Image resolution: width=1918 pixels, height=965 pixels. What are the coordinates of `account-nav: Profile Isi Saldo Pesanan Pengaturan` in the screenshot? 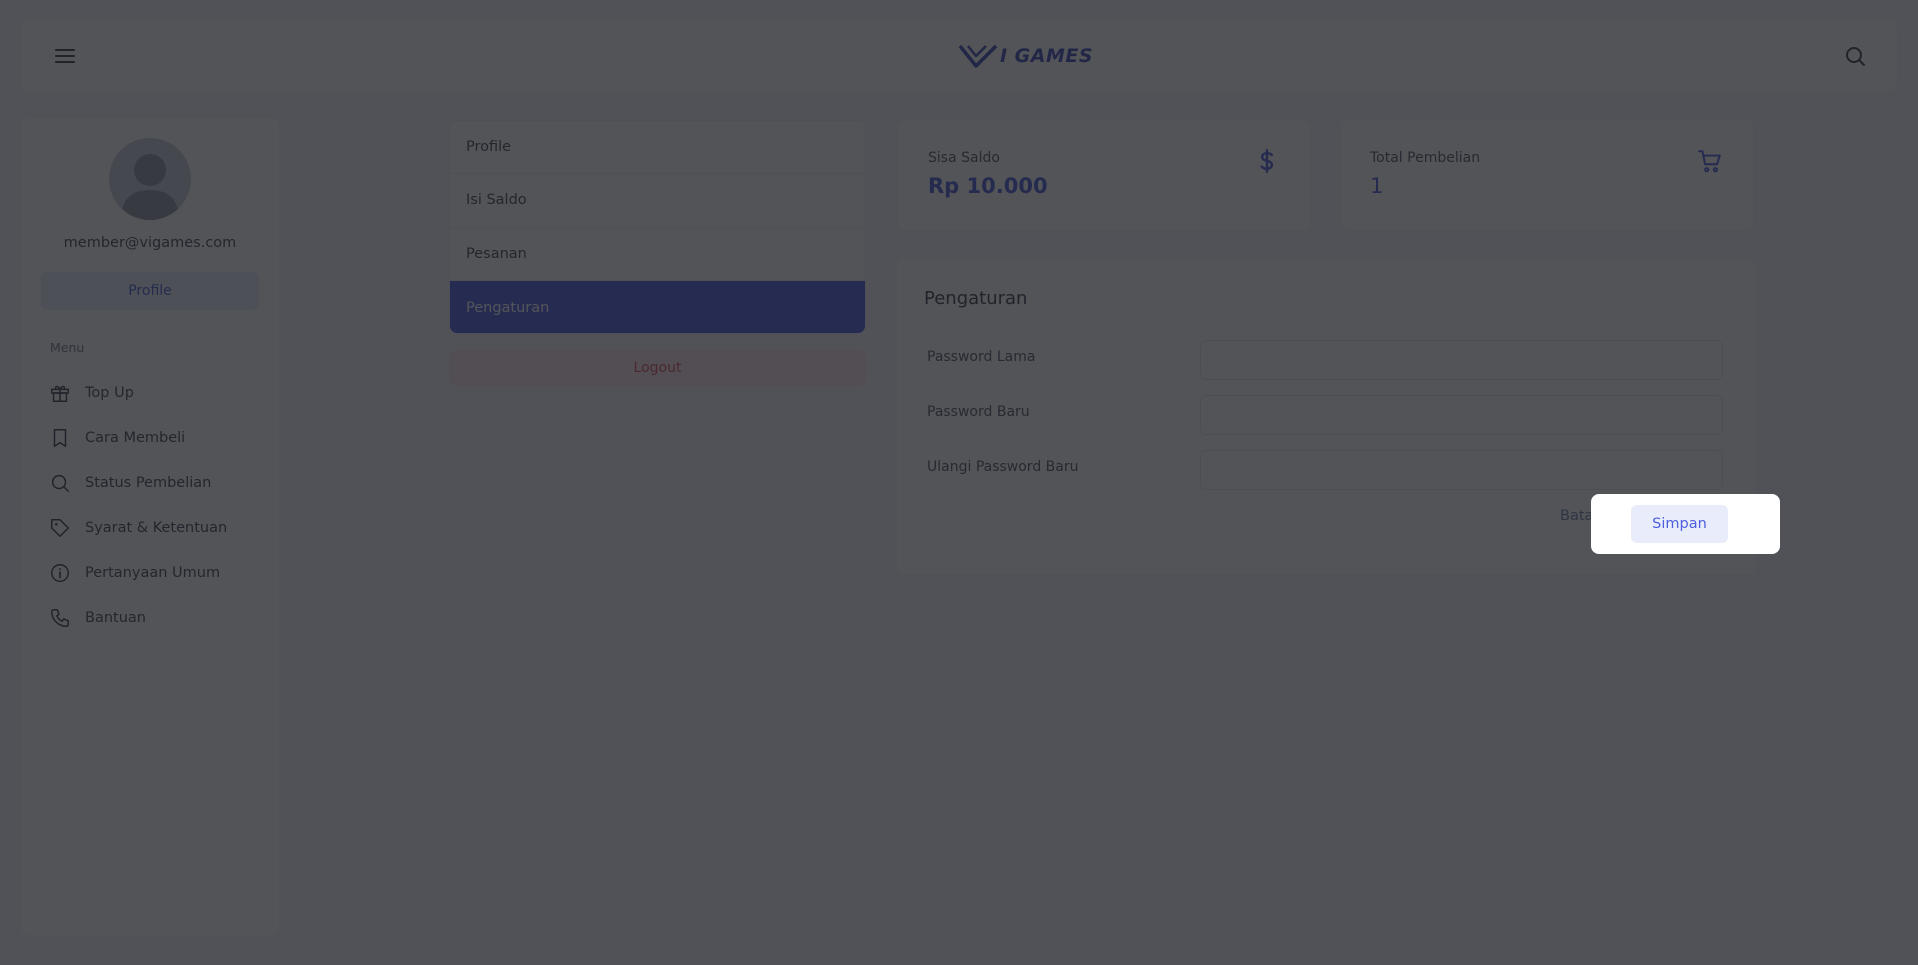 It's located at (657, 227).